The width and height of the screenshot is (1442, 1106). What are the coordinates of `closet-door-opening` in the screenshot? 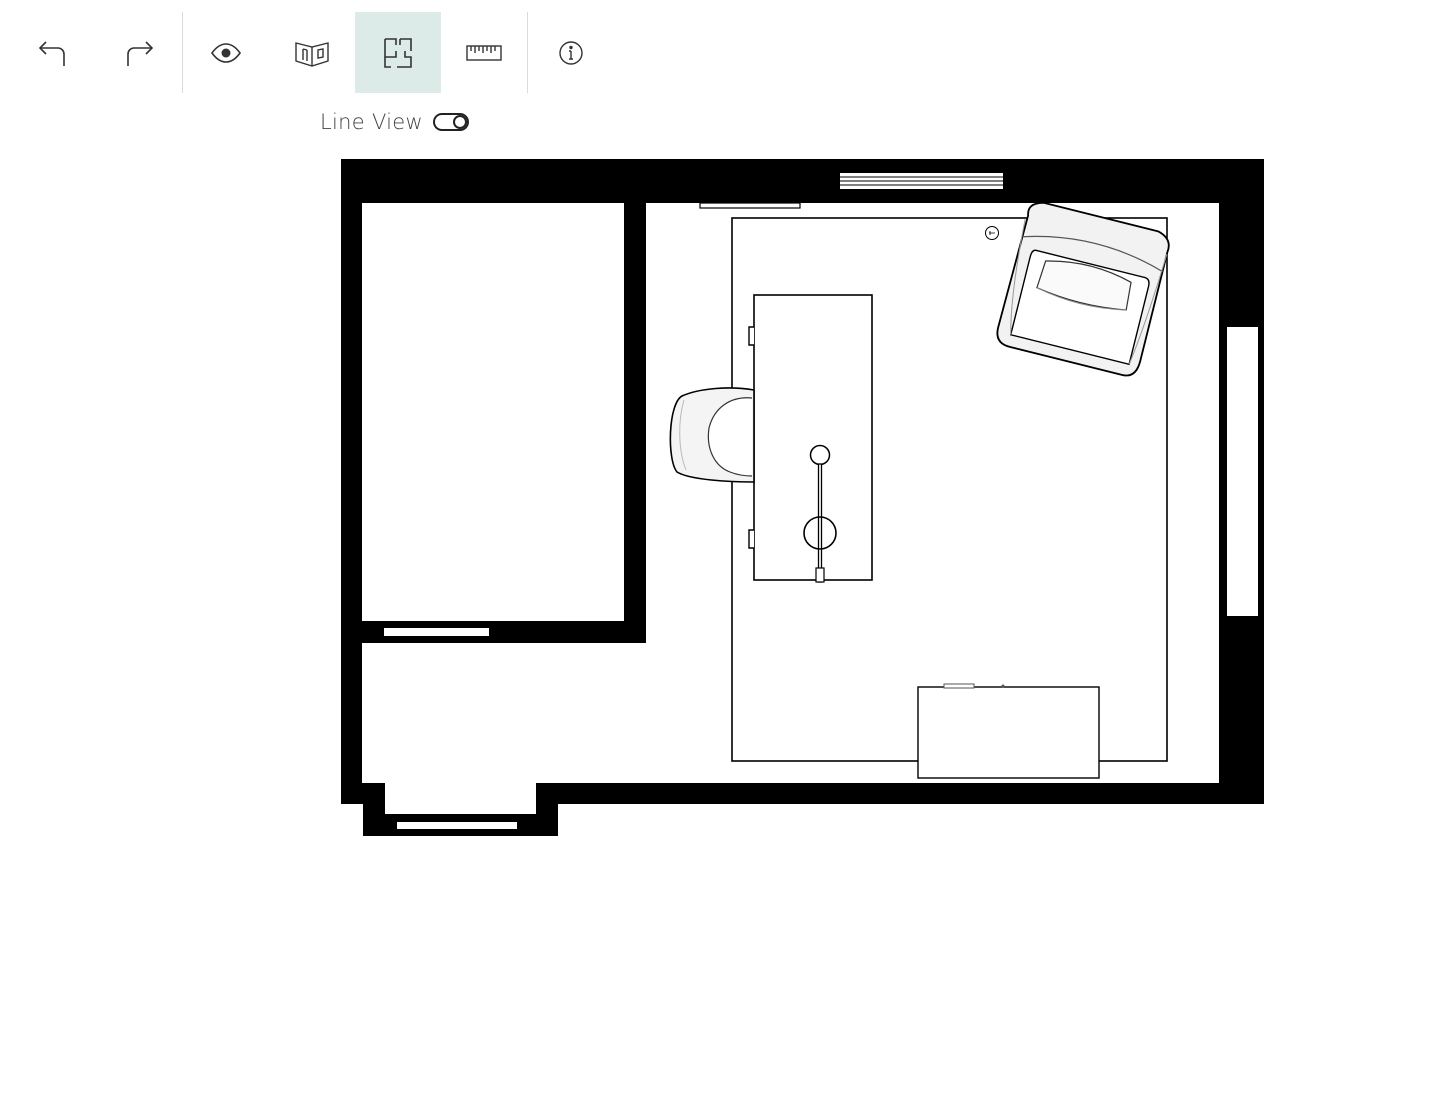 It's located at (436, 632).